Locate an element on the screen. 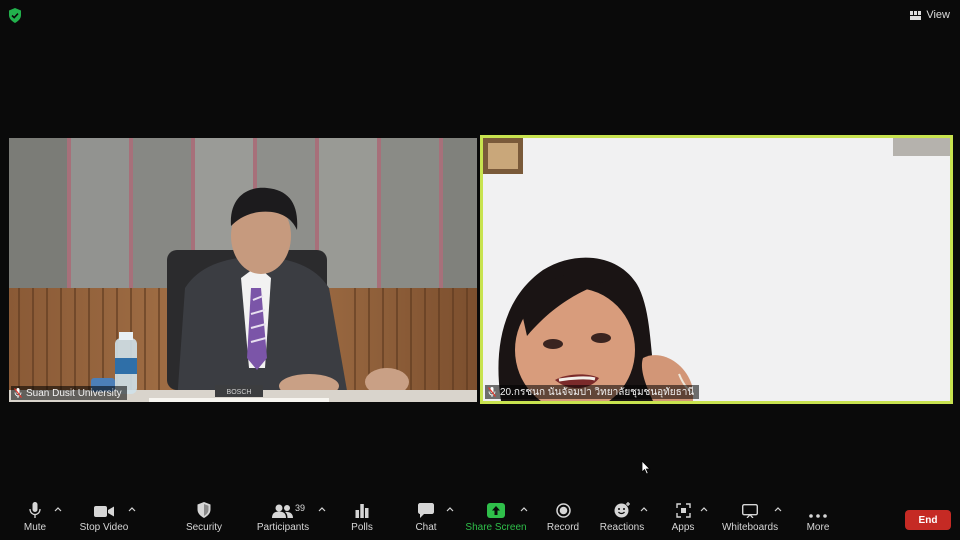  end-label: End is located at coordinates (928, 520).